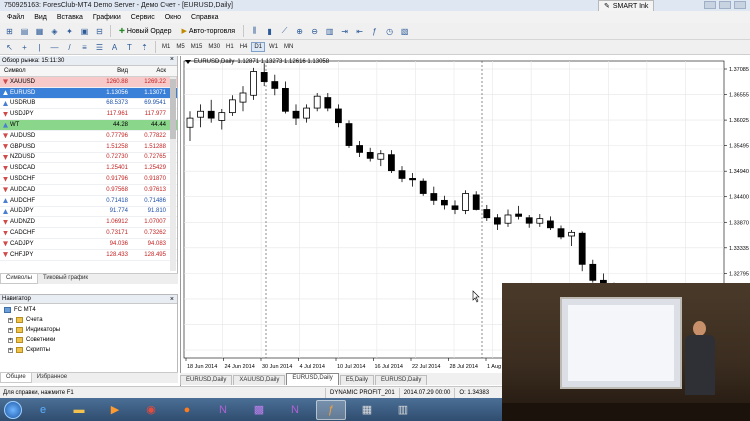 The image size is (750, 421). Describe the element at coordinates (13, 409) in the screenshot. I see `start-button` at that location.